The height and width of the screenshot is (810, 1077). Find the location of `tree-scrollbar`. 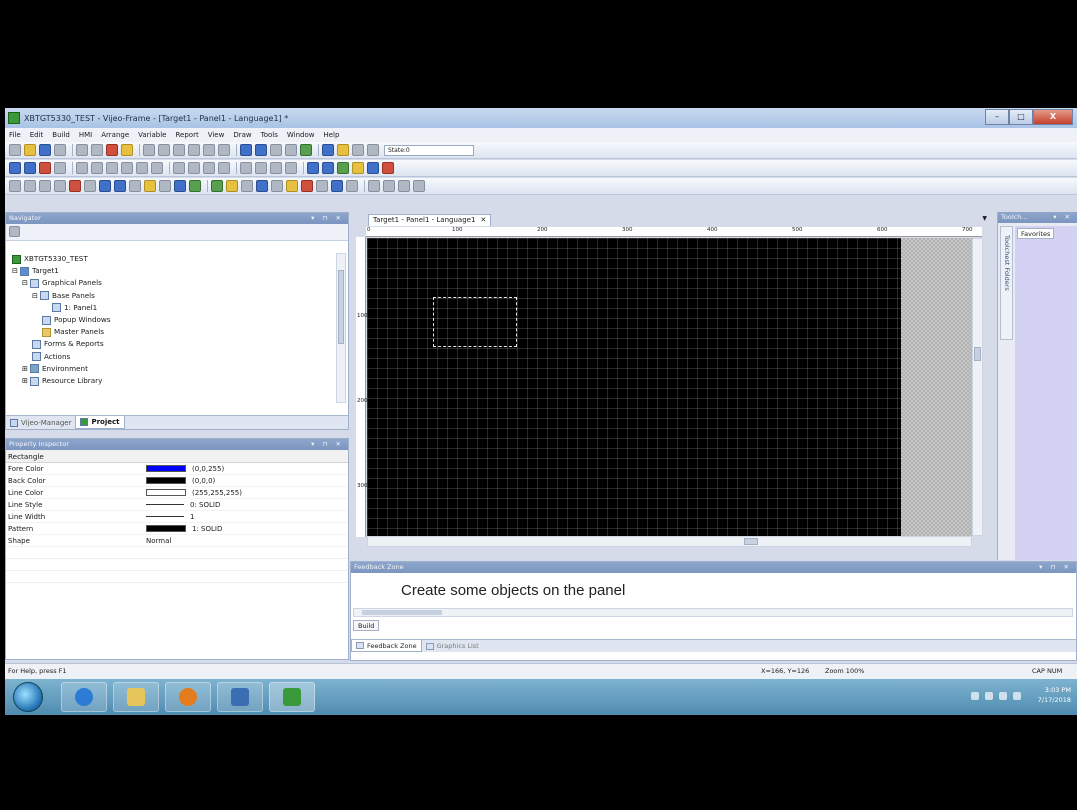

tree-scrollbar is located at coordinates (341, 328).